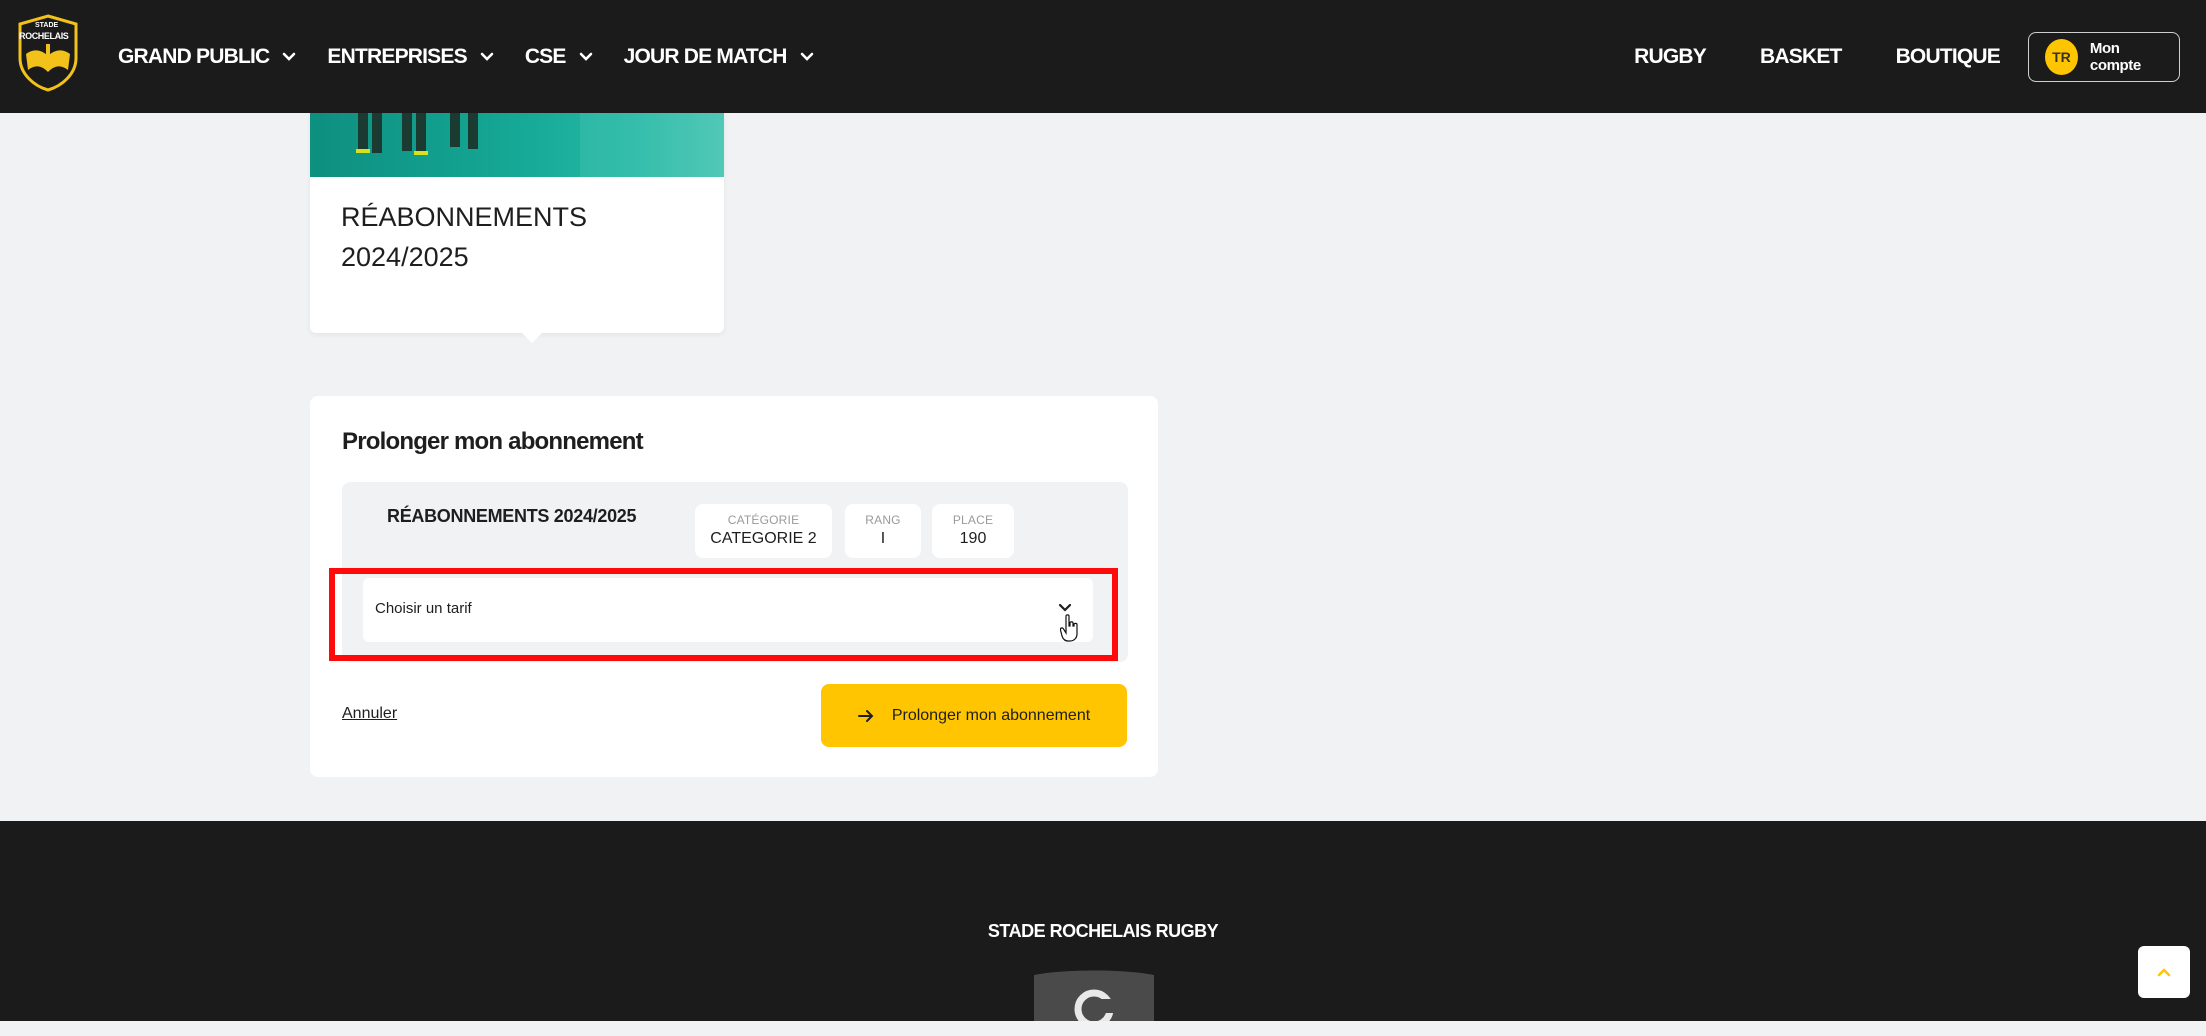 The width and height of the screenshot is (2206, 1036). I want to click on meta-key: CATÉGORIE, so click(763, 520).